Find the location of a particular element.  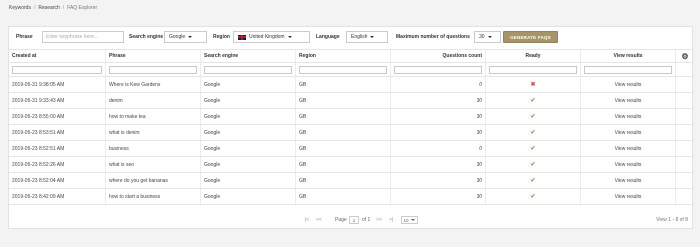

prev-page-button: << is located at coordinates (319, 220).